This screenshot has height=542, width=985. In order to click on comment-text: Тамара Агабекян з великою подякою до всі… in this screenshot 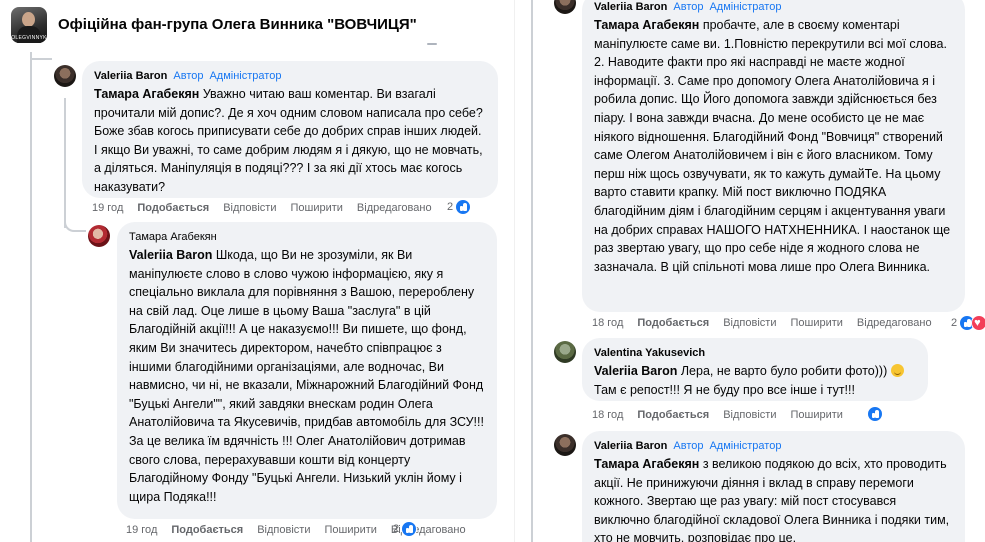, I will do `click(773, 498)`.